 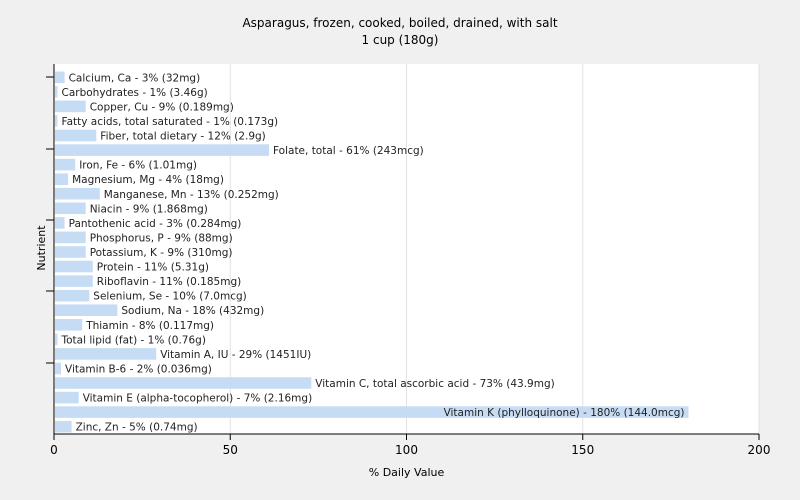 What do you see at coordinates (153, 268) in the screenshot?
I see `bar-label: Protein - 11% (5.31g)` at bounding box center [153, 268].